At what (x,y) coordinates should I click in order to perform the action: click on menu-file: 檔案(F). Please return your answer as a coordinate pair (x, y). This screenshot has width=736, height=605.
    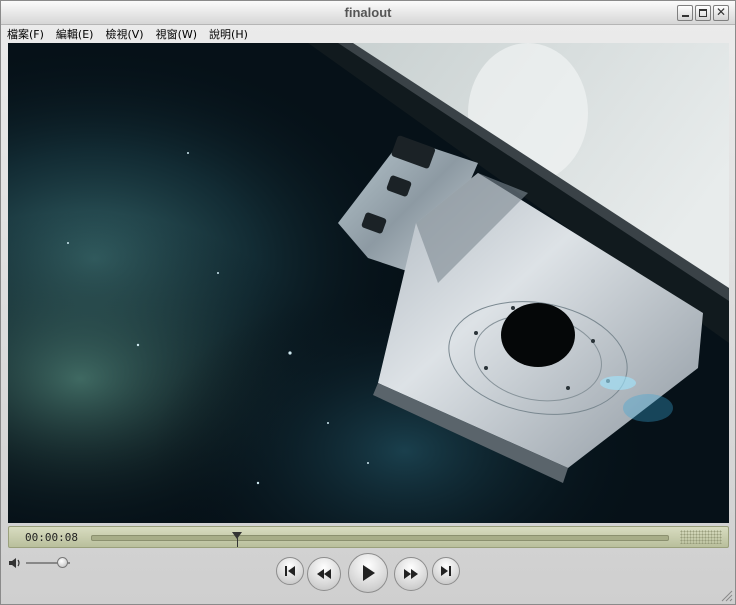
    Looking at the image, I should click on (25, 34).